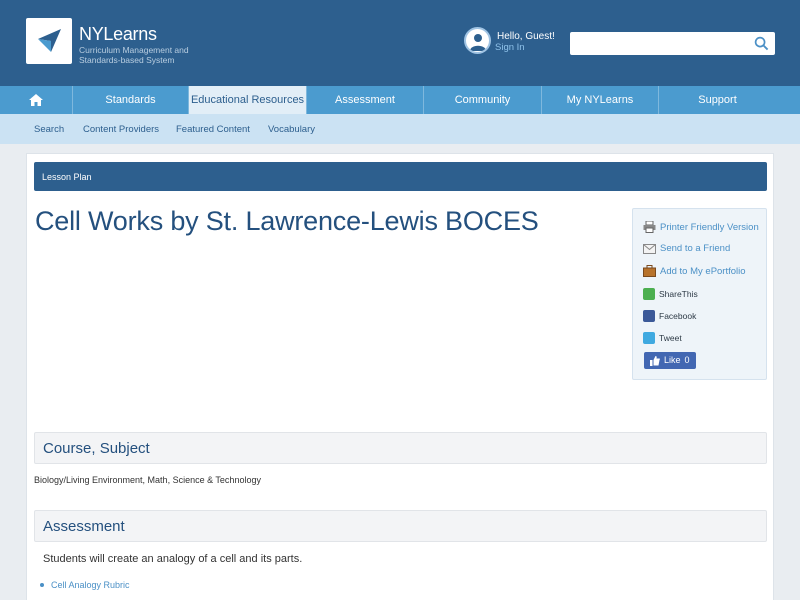 This screenshot has width=800, height=600. Describe the element at coordinates (84, 526) in the screenshot. I see `assessment-heading: Assessment` at that location.